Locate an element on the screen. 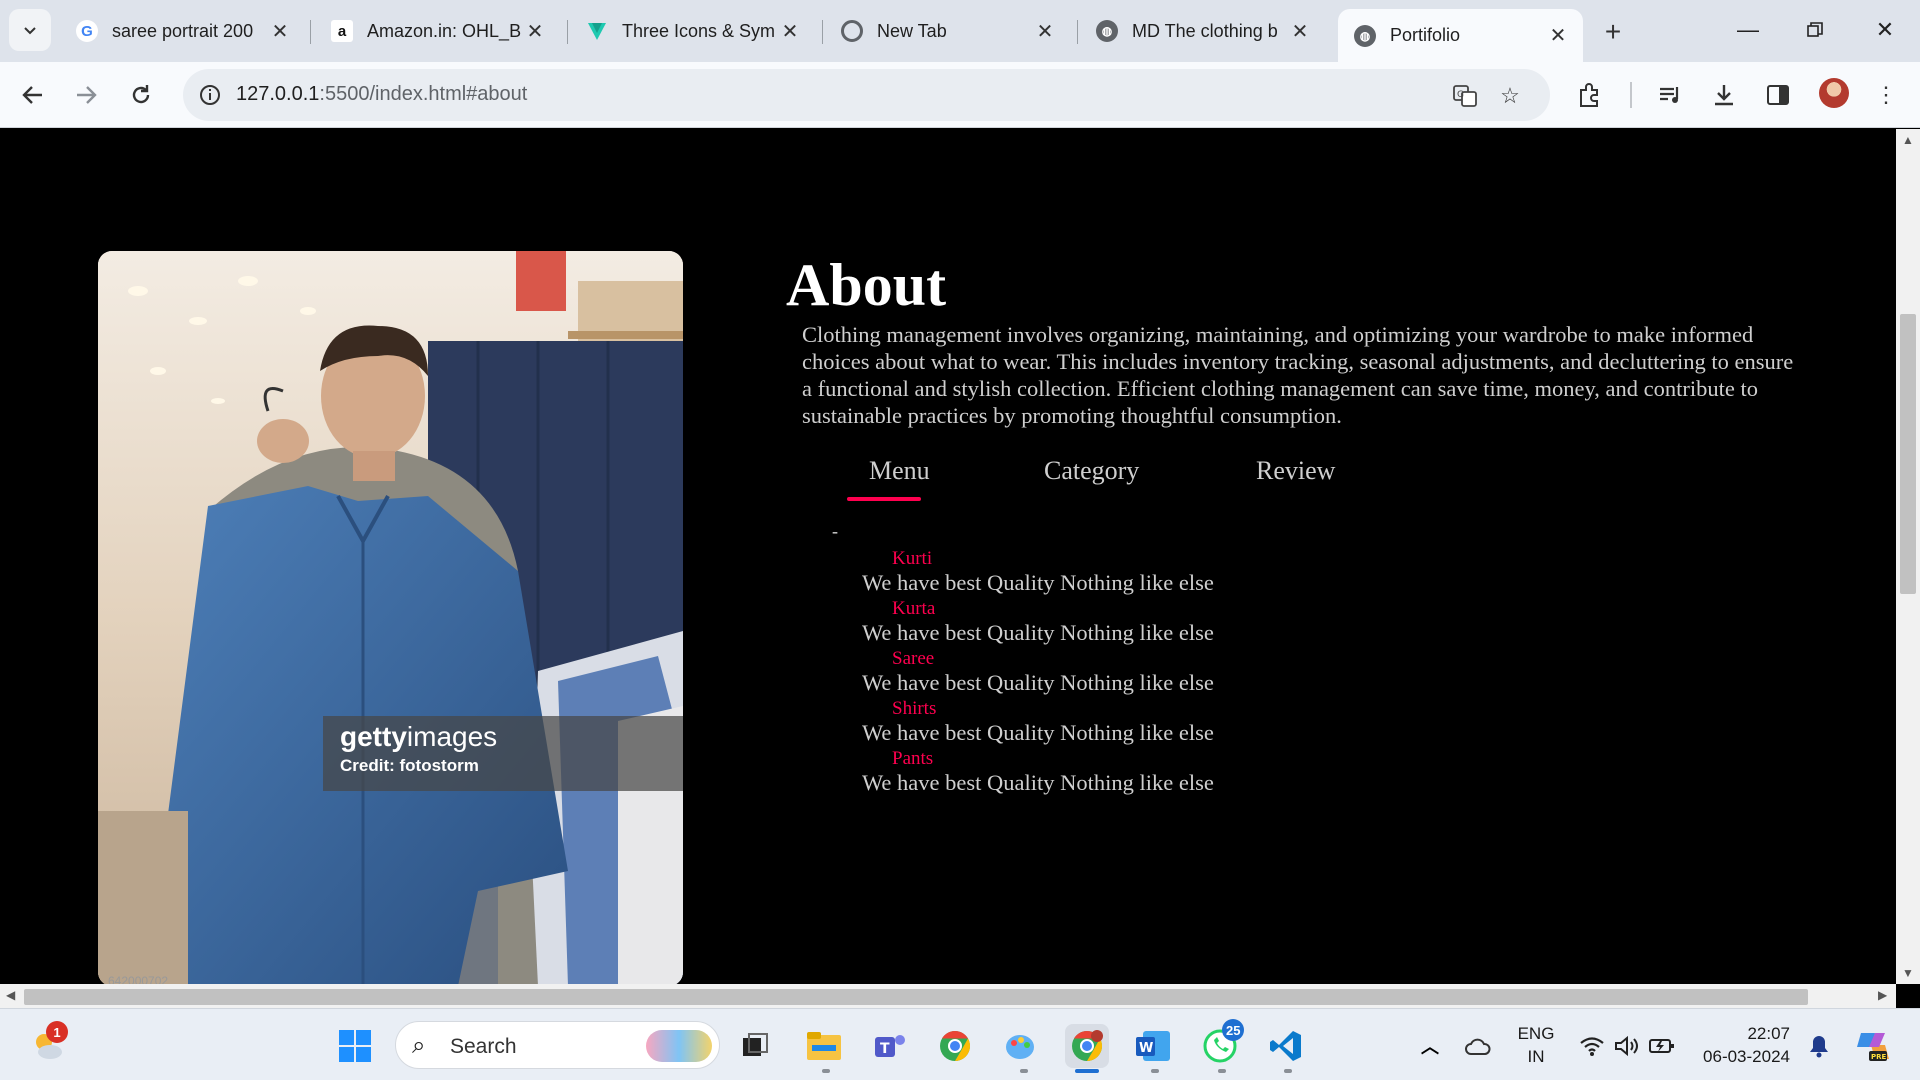 The width and height of the screenshot is (1920, 1080). tab-title: Three Icons & Sym is located at coordinates (699, 30).